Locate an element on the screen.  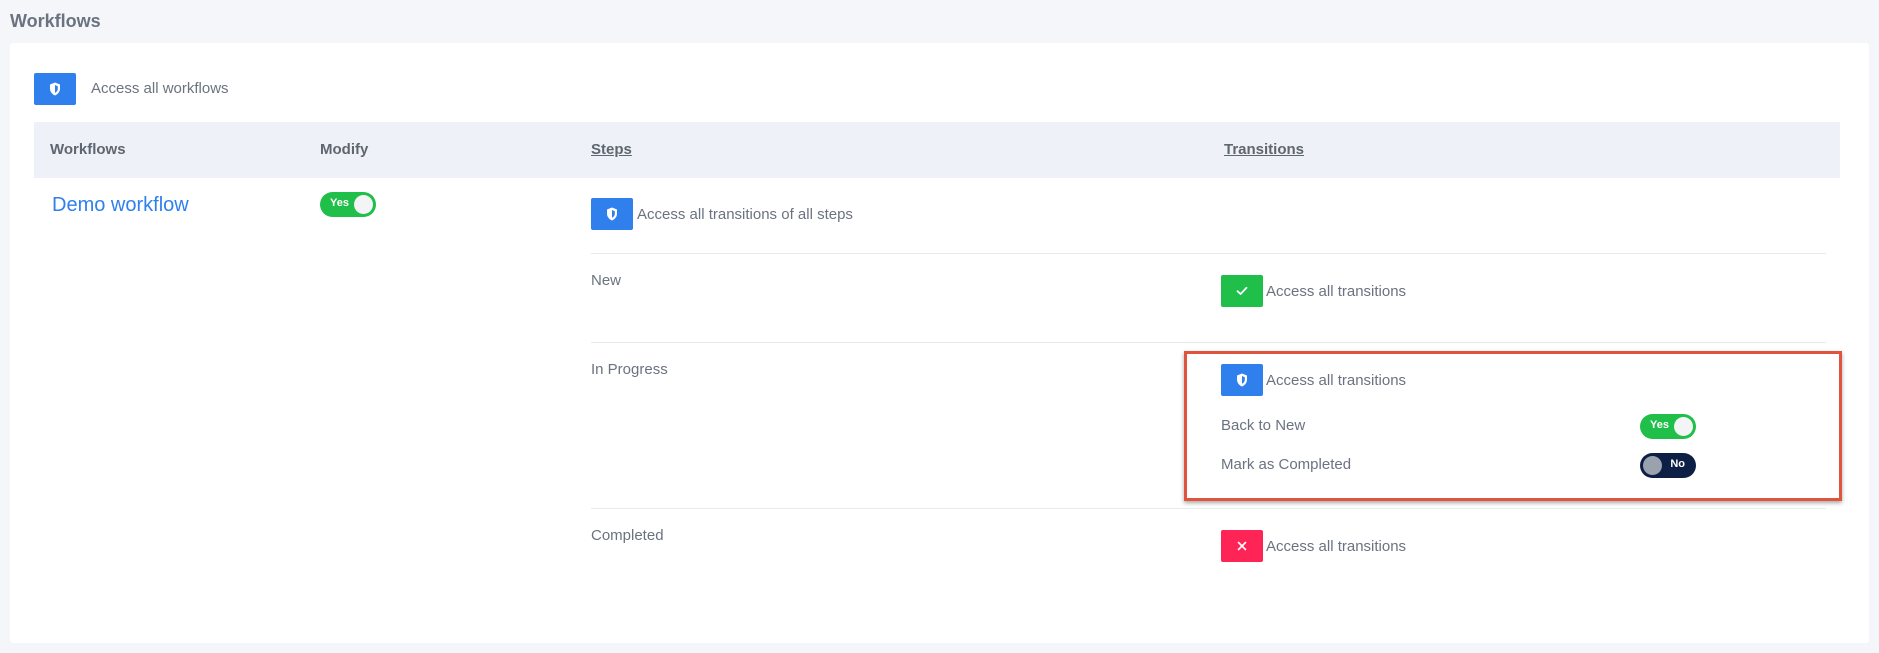
check-icon is located at coordinates (1242, 290).